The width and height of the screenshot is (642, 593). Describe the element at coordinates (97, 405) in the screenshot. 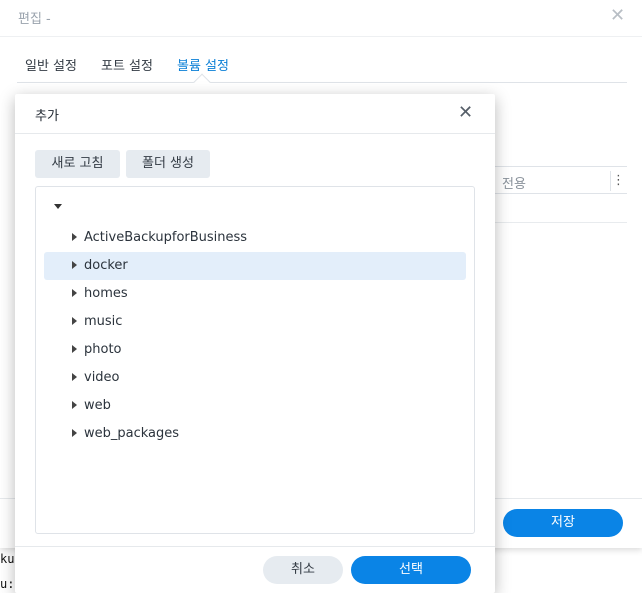

I see `tree-item-label: web` at that location.